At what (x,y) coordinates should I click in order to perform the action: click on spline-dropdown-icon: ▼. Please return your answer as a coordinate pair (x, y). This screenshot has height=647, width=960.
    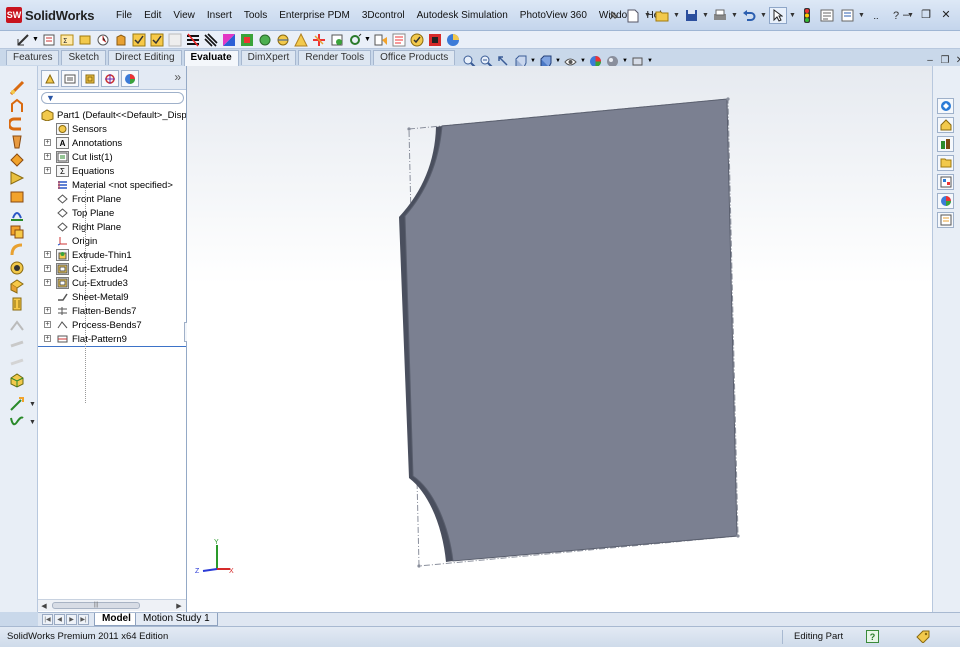
    Looking at the image, I should click on (32, 422).